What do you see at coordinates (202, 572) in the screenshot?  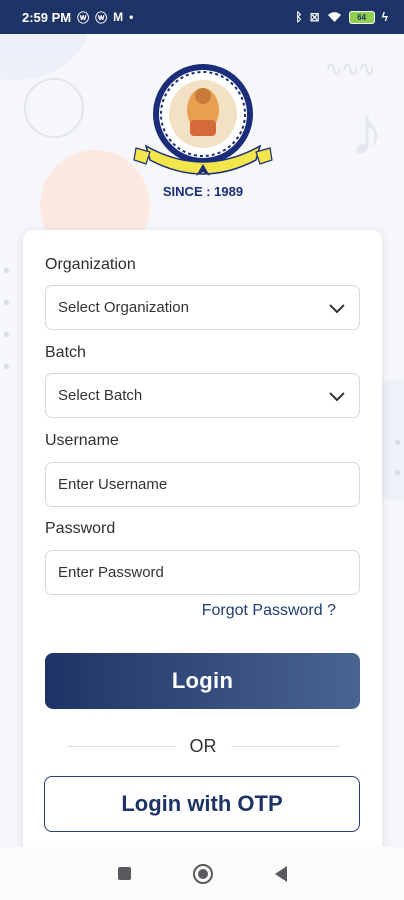 I see `password-input: Enter Password` at bounding box center [202, 572].